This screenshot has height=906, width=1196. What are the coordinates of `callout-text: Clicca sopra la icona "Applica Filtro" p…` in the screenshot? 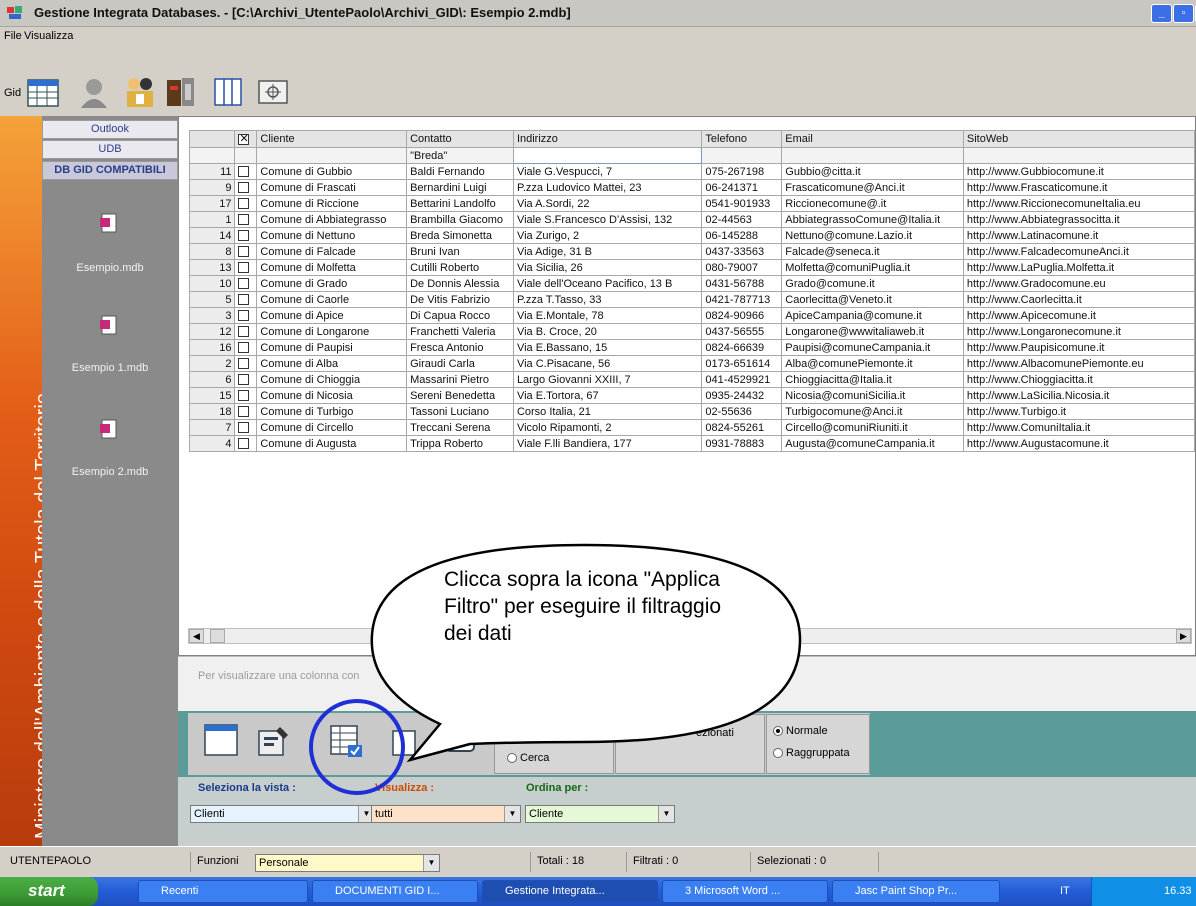 It's located at (583, 606).